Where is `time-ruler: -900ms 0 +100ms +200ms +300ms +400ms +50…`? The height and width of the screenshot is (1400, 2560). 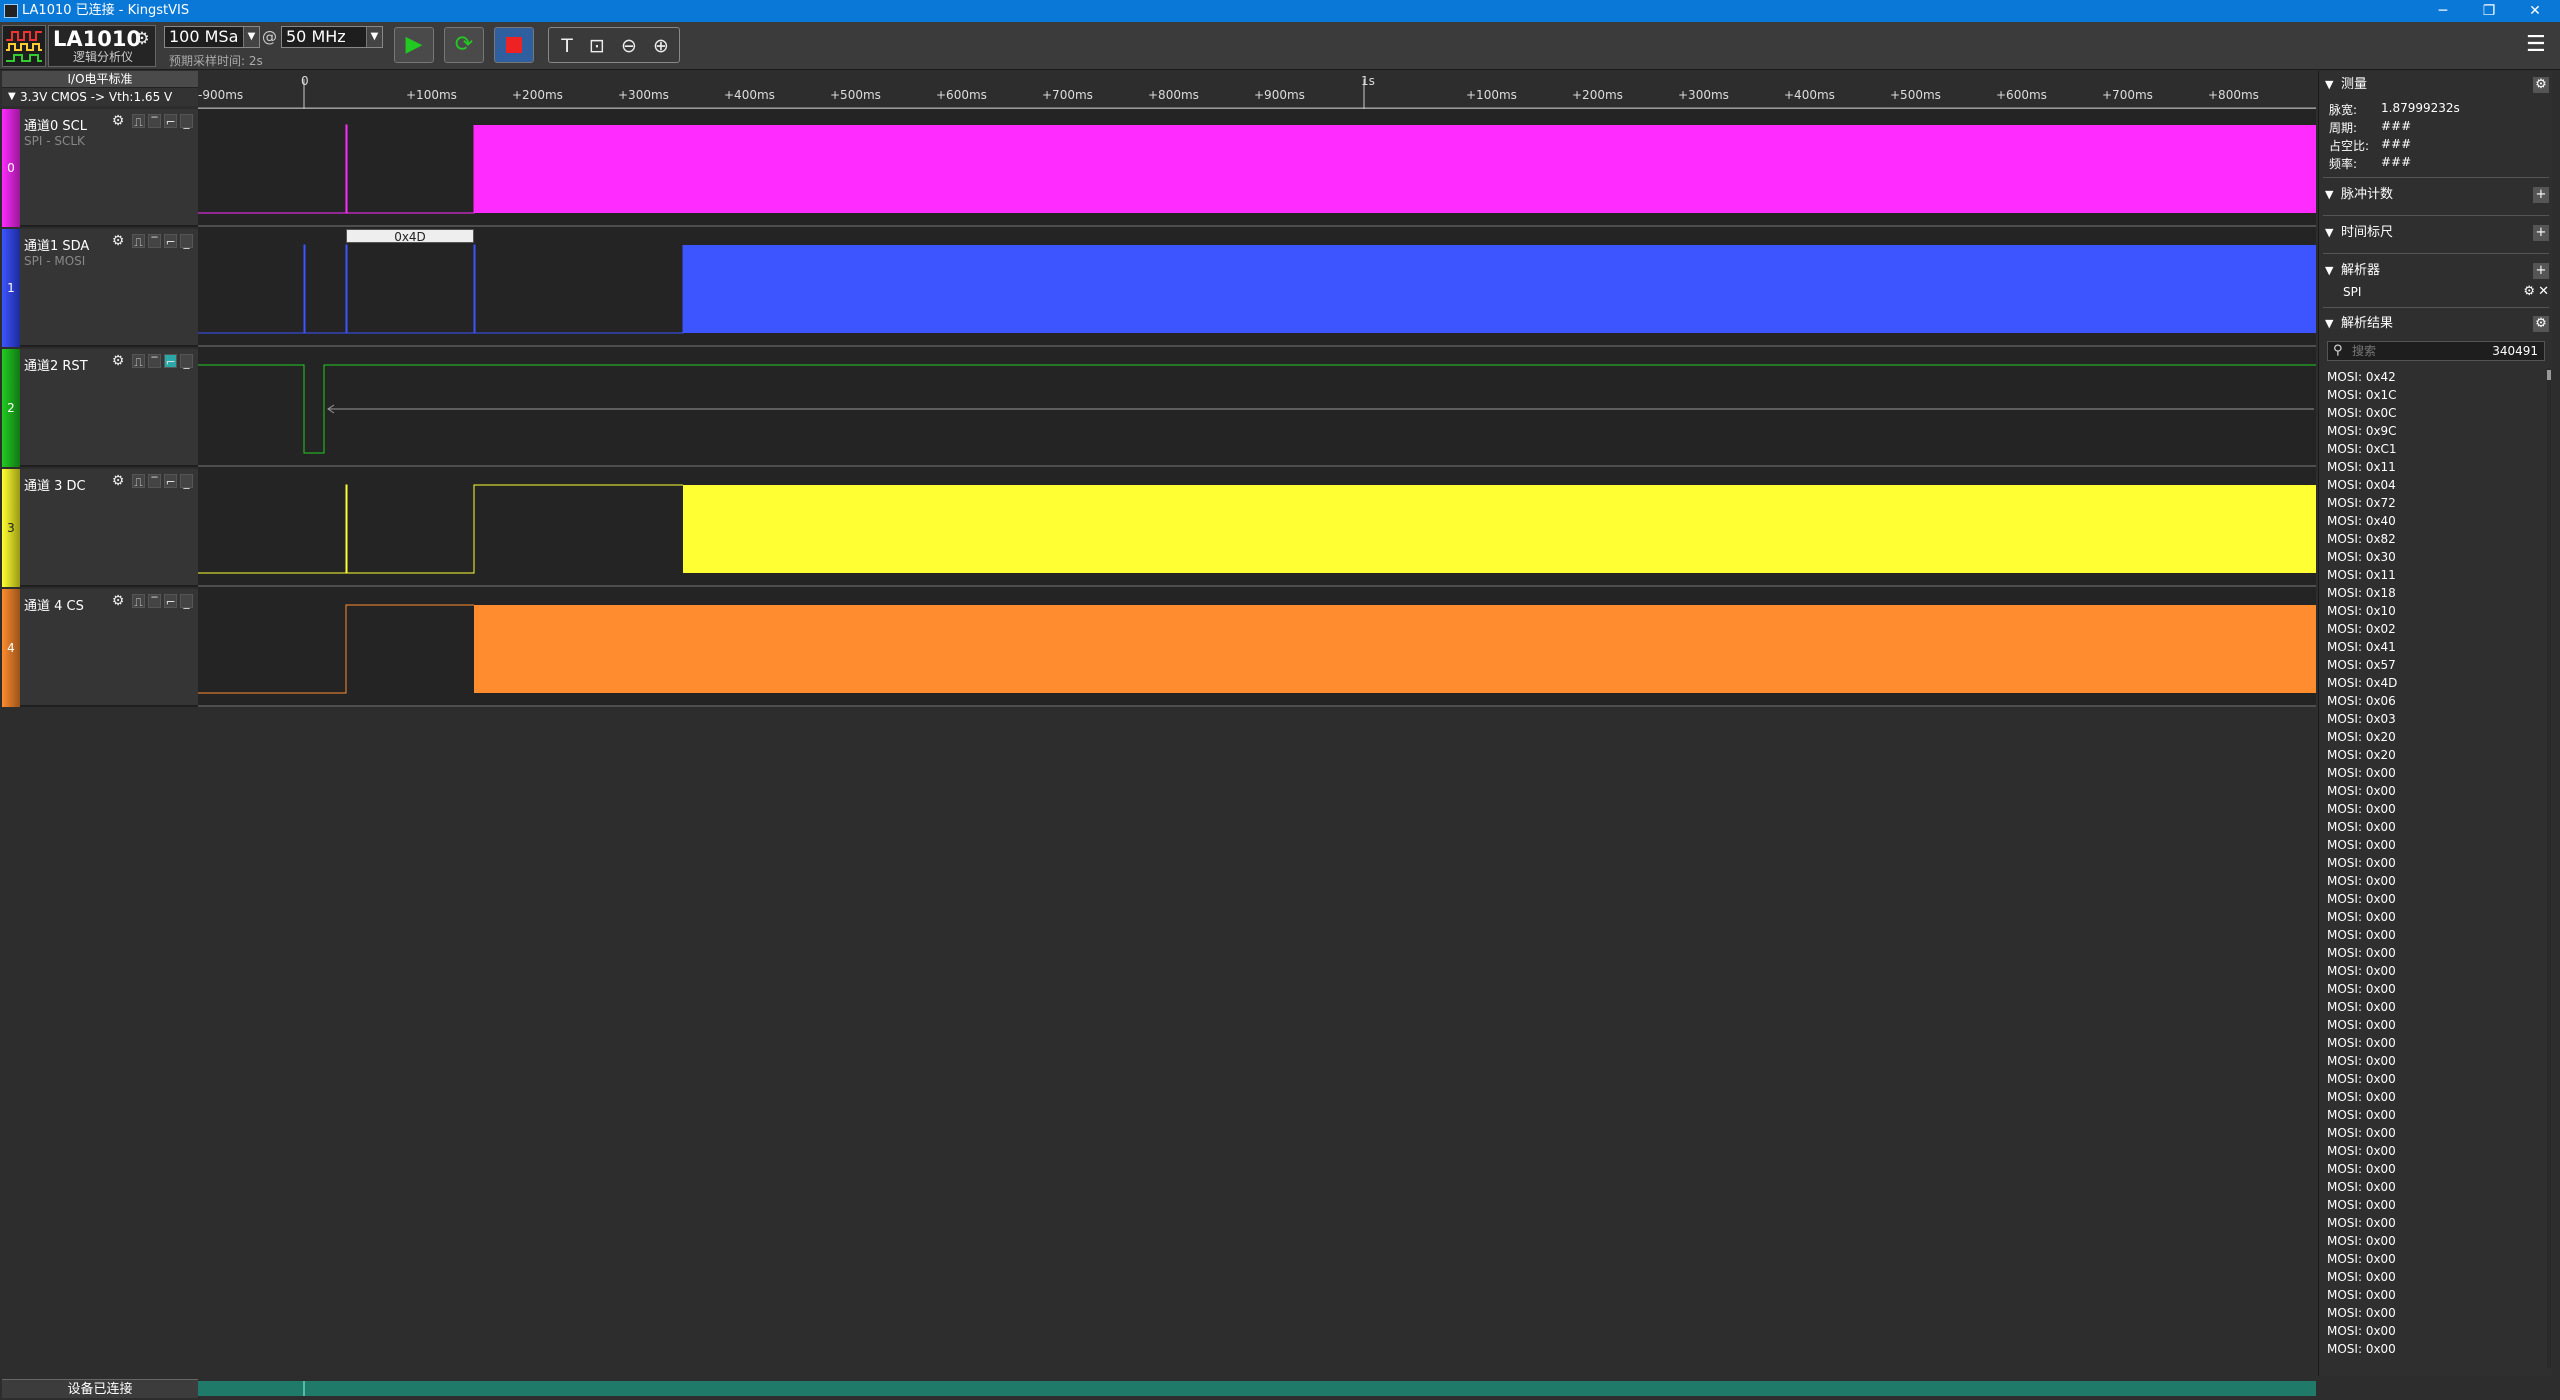
time-ruler: -900ms 0 +100ms +200ms +300ms +400ms +50… is located at coordinates (1257, 90).